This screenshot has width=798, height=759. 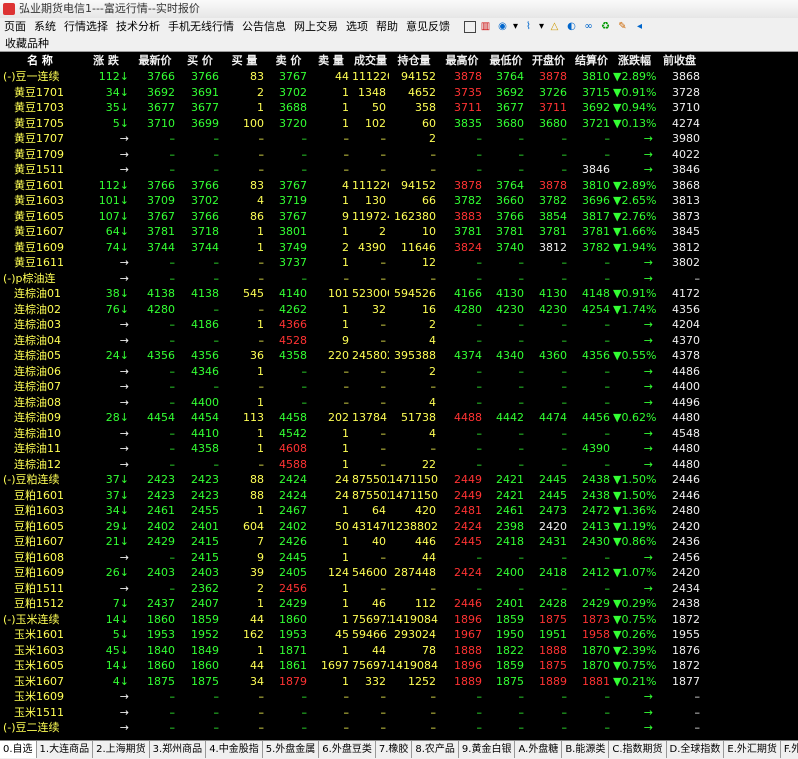 I want to click on column-header: 名 称, so click(x=40, y=61).